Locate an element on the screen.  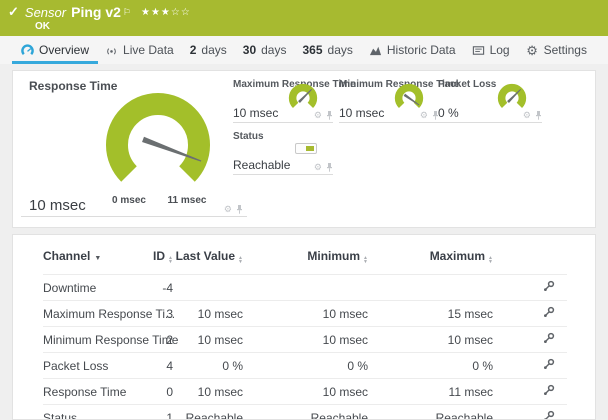
table-row-packet-loss: Packet Loss 4 0 % 0 % 0 % is located at coordinates (305, 365).